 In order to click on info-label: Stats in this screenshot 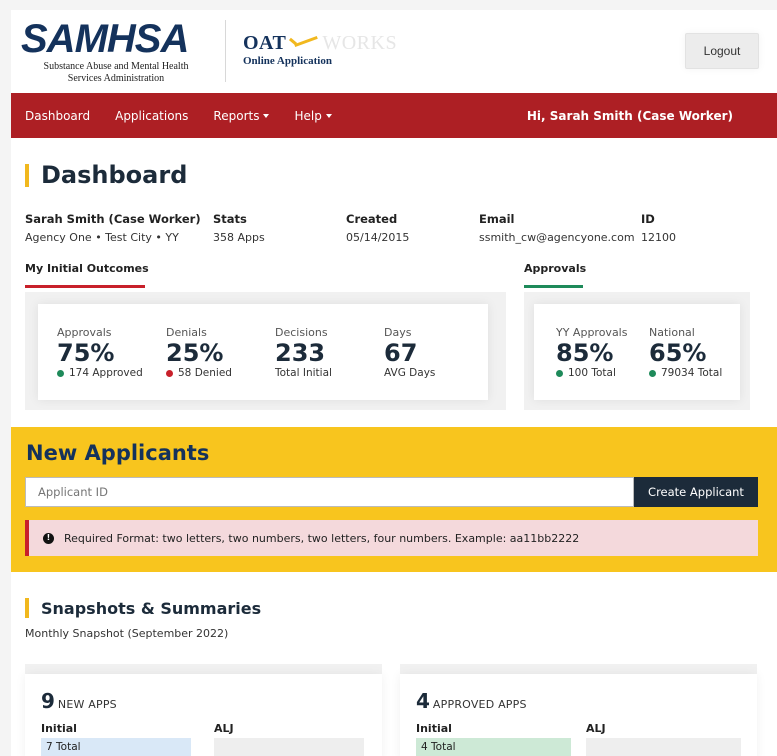, I will do `click(230, 219)`.